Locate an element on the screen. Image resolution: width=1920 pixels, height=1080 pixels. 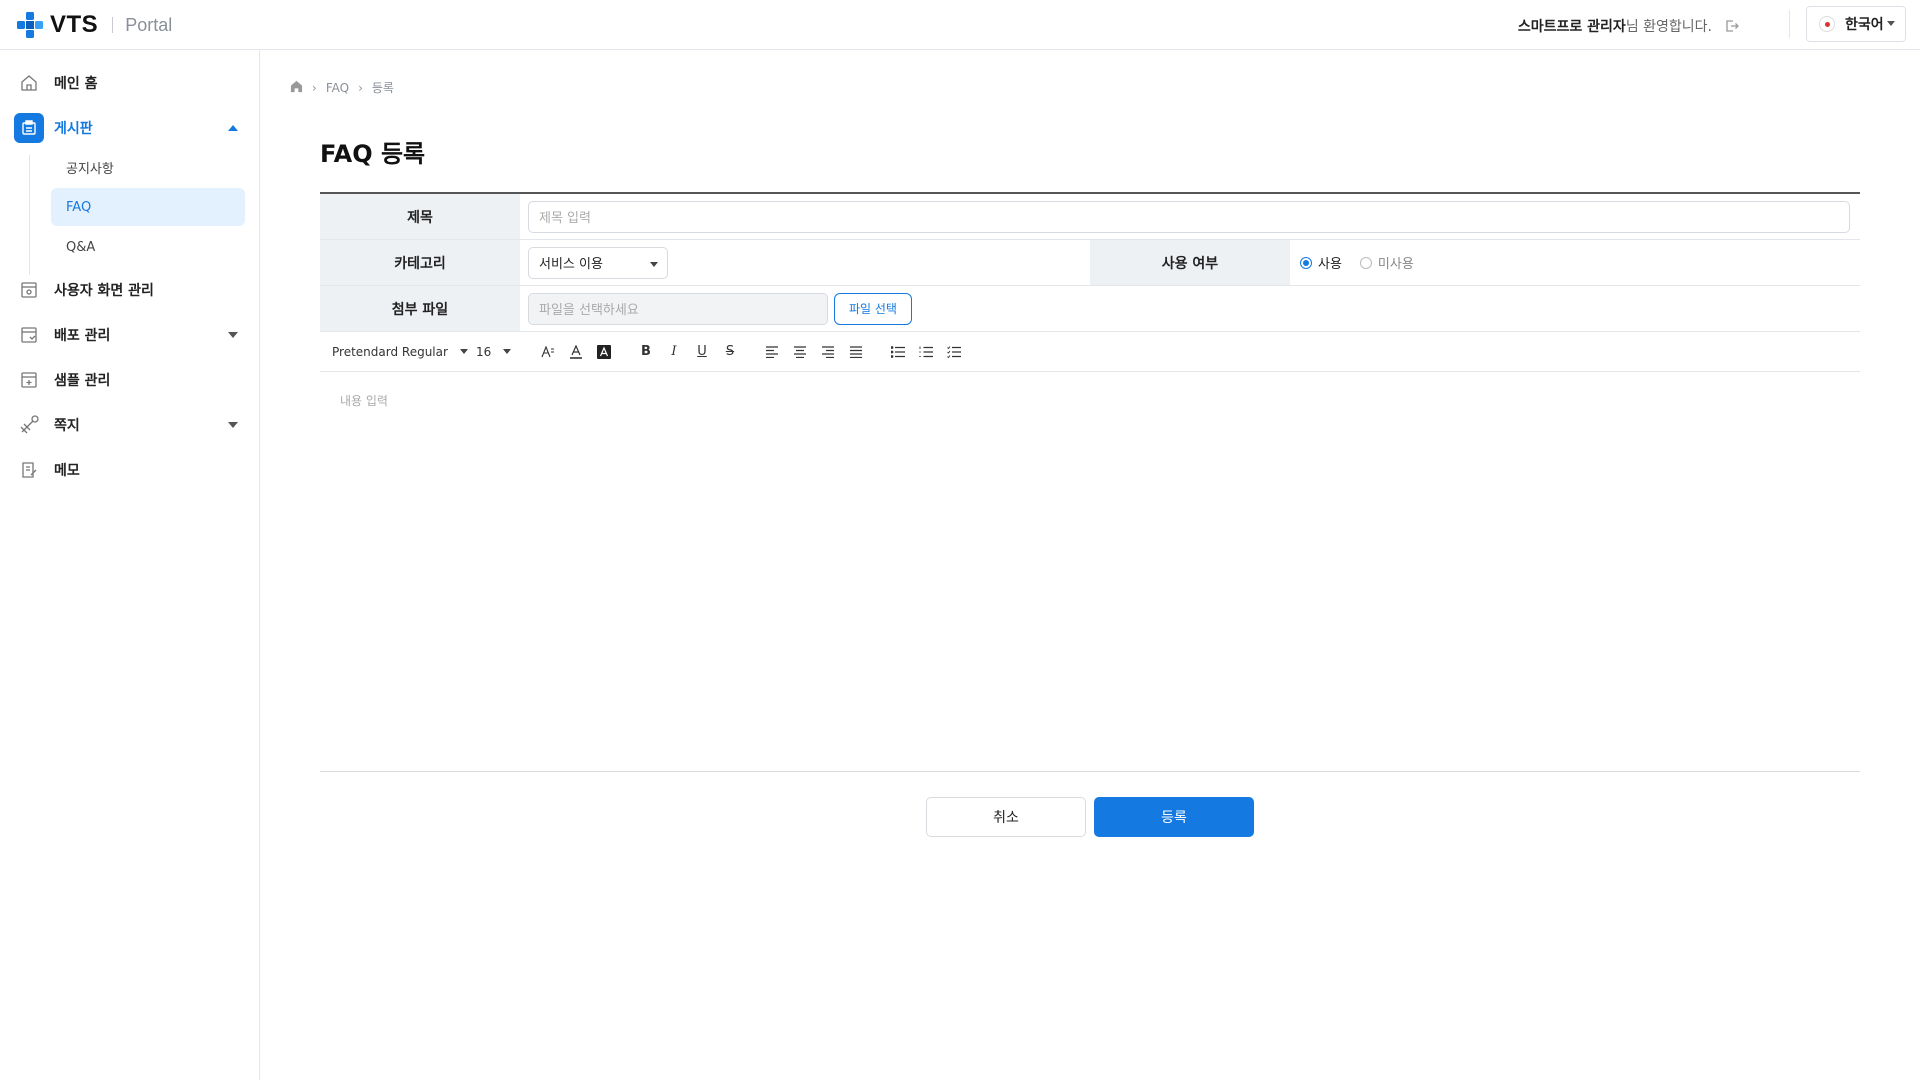
sidebar-item-user-screen: 사용자 화면 관리 is located at coordinates (130, 290).